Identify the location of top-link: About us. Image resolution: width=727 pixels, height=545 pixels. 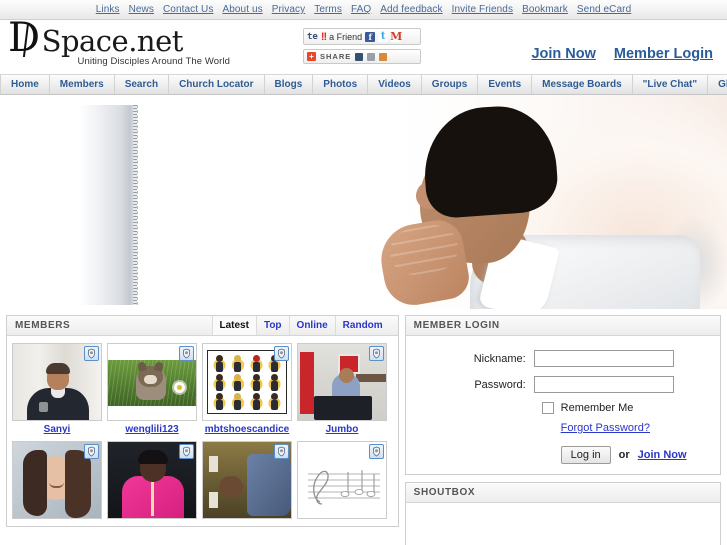
(242, 9).